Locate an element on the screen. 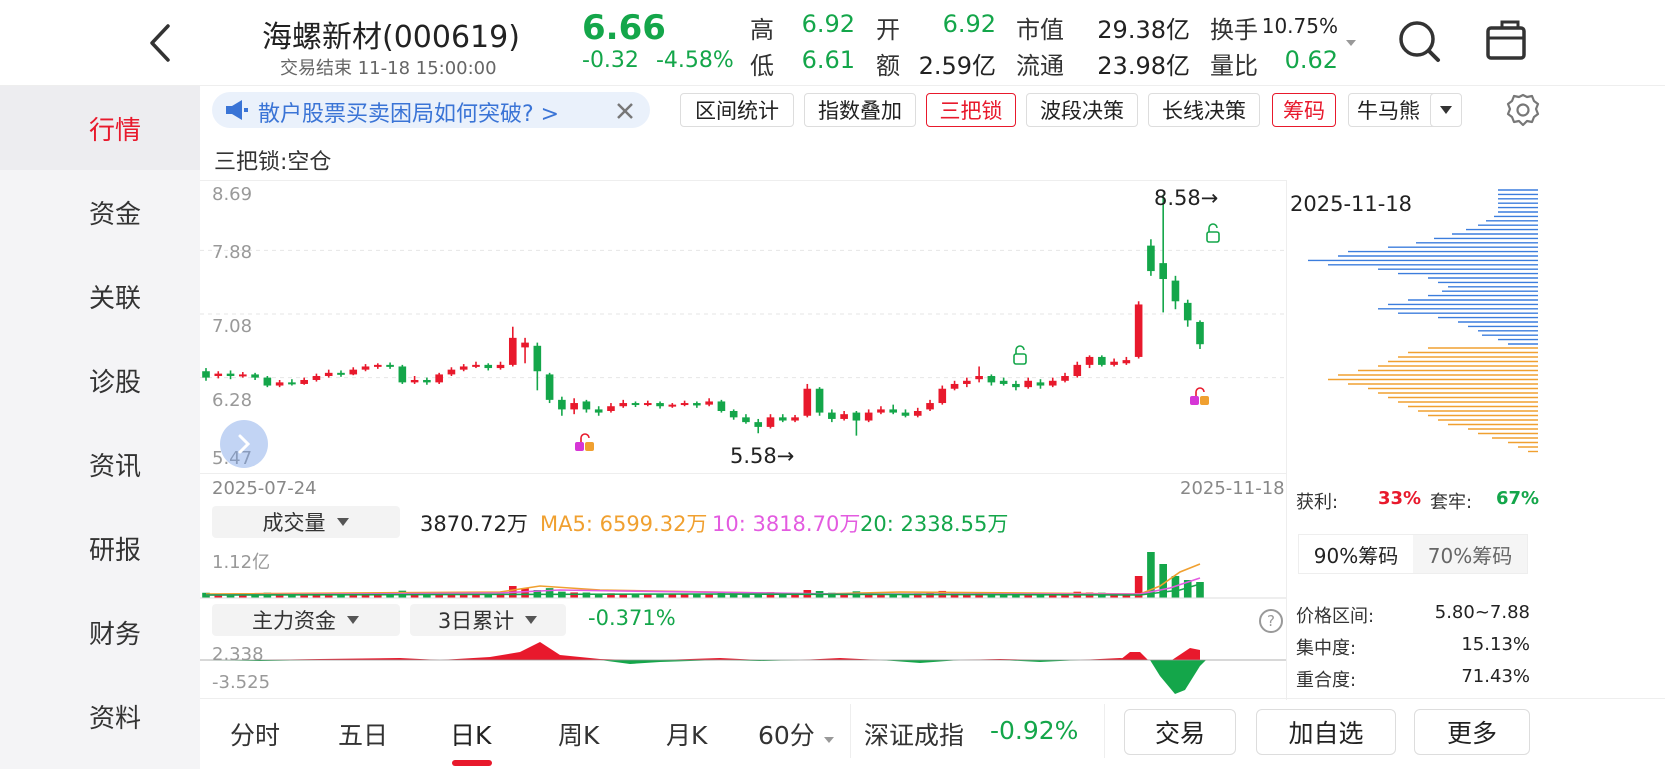  volume-chart is located at coordinates (743, 574).